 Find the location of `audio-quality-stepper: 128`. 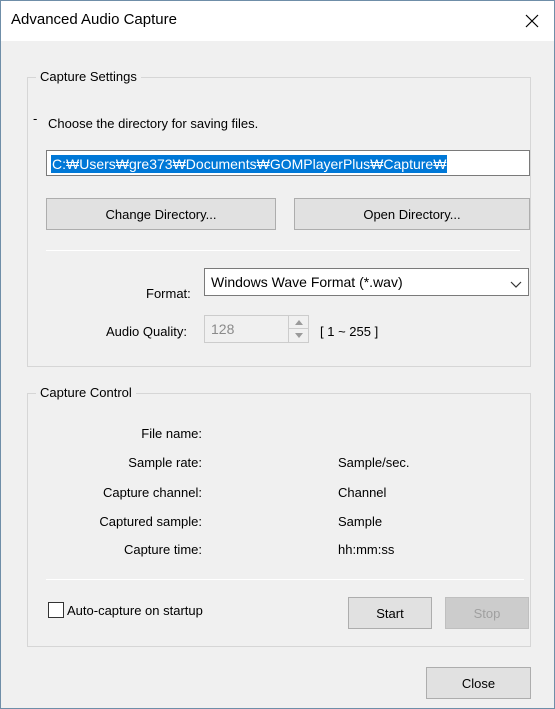

audio-quality-stepper: 128 is located at coordinates (256, 329).